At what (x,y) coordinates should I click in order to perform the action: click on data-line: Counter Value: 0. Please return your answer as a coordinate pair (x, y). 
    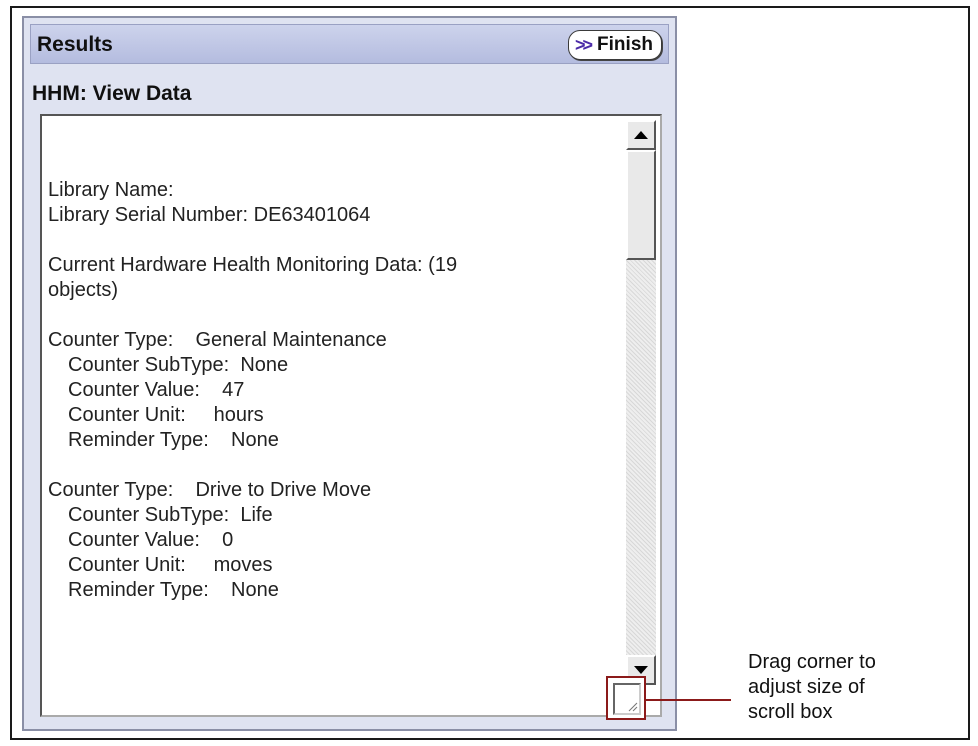
    Looking at the image, I should click on (151, 540).